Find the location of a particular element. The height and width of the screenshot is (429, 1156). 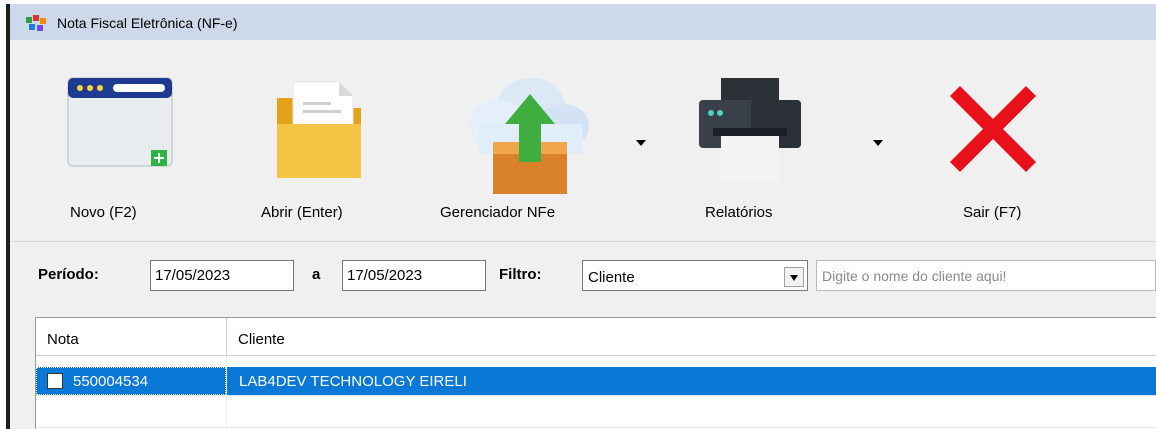

app-icon is located at coordinates (36, 23).